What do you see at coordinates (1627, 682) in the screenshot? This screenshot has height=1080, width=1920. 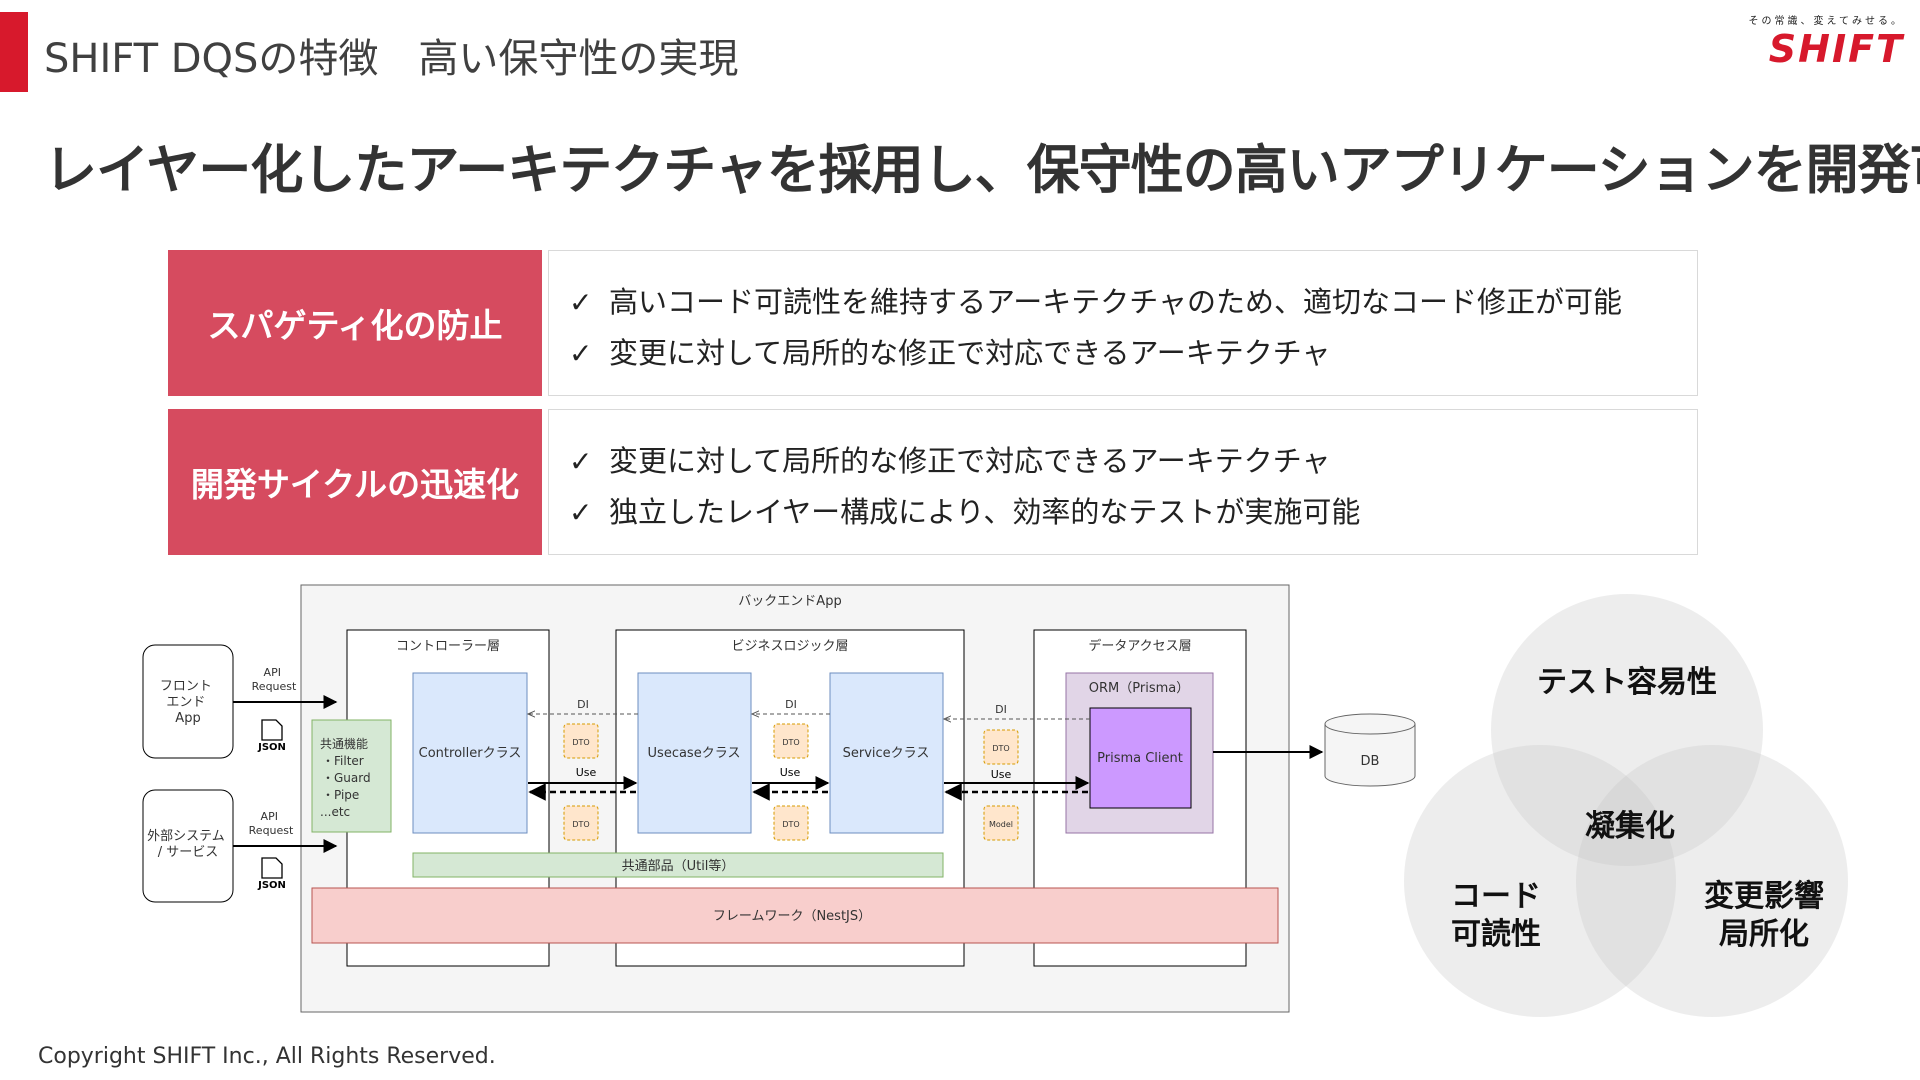 I see `venn-label-test: テスト容易性` at bounding box center [1627, 682].